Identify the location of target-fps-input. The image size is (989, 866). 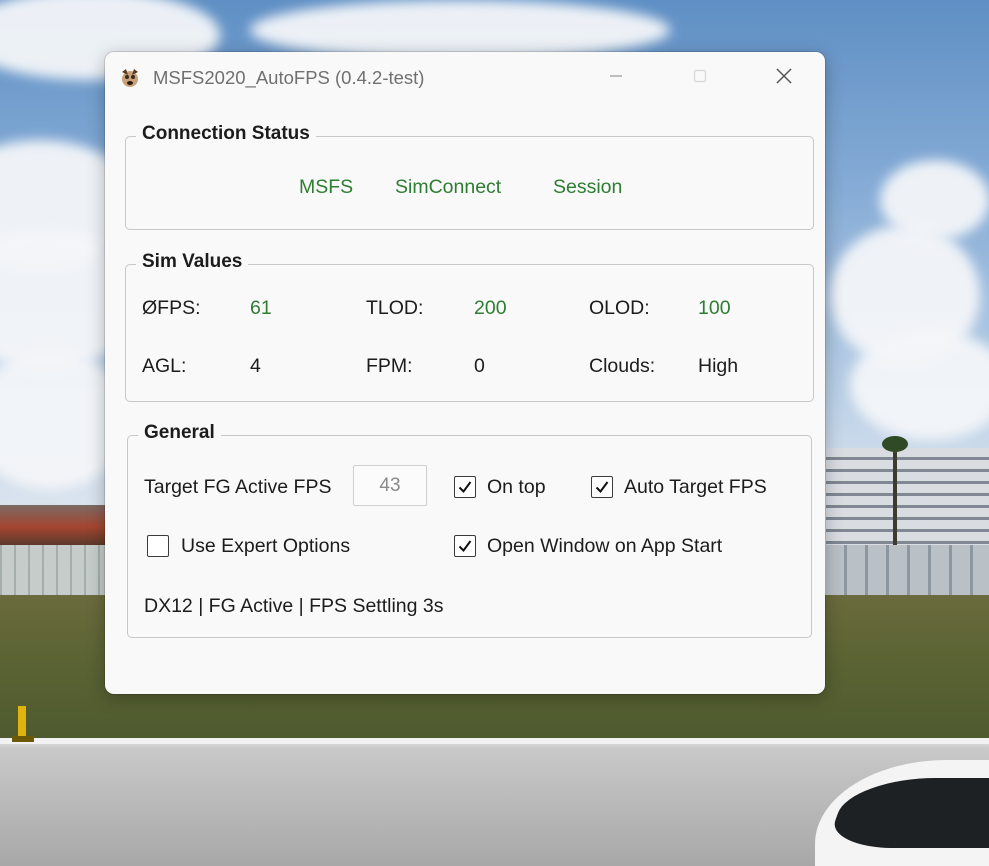
(390, 485).